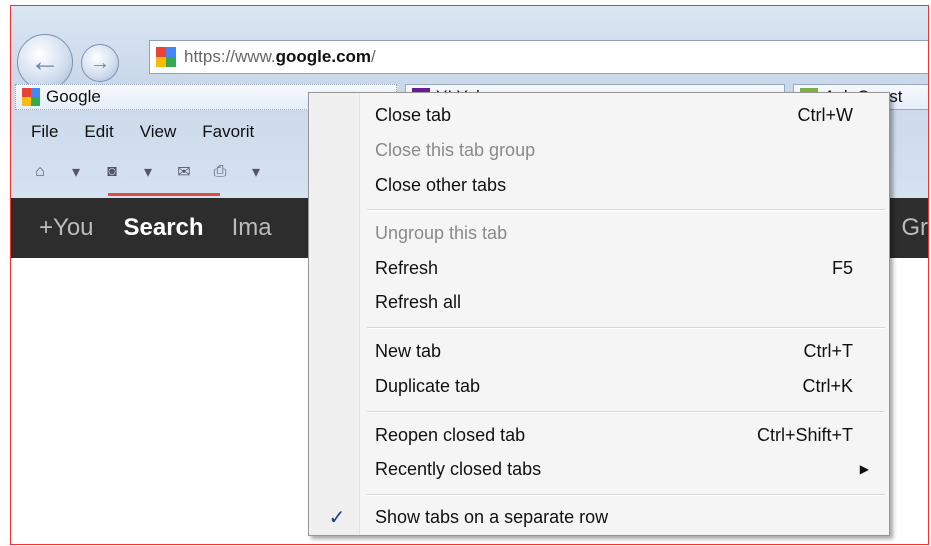 This screenshot has width=931, height=546. What do you see at coordinates (441, 232) in the screenshot?
I see `menu-item-label: Ungroup this tab` at bounding box center [441, 232].